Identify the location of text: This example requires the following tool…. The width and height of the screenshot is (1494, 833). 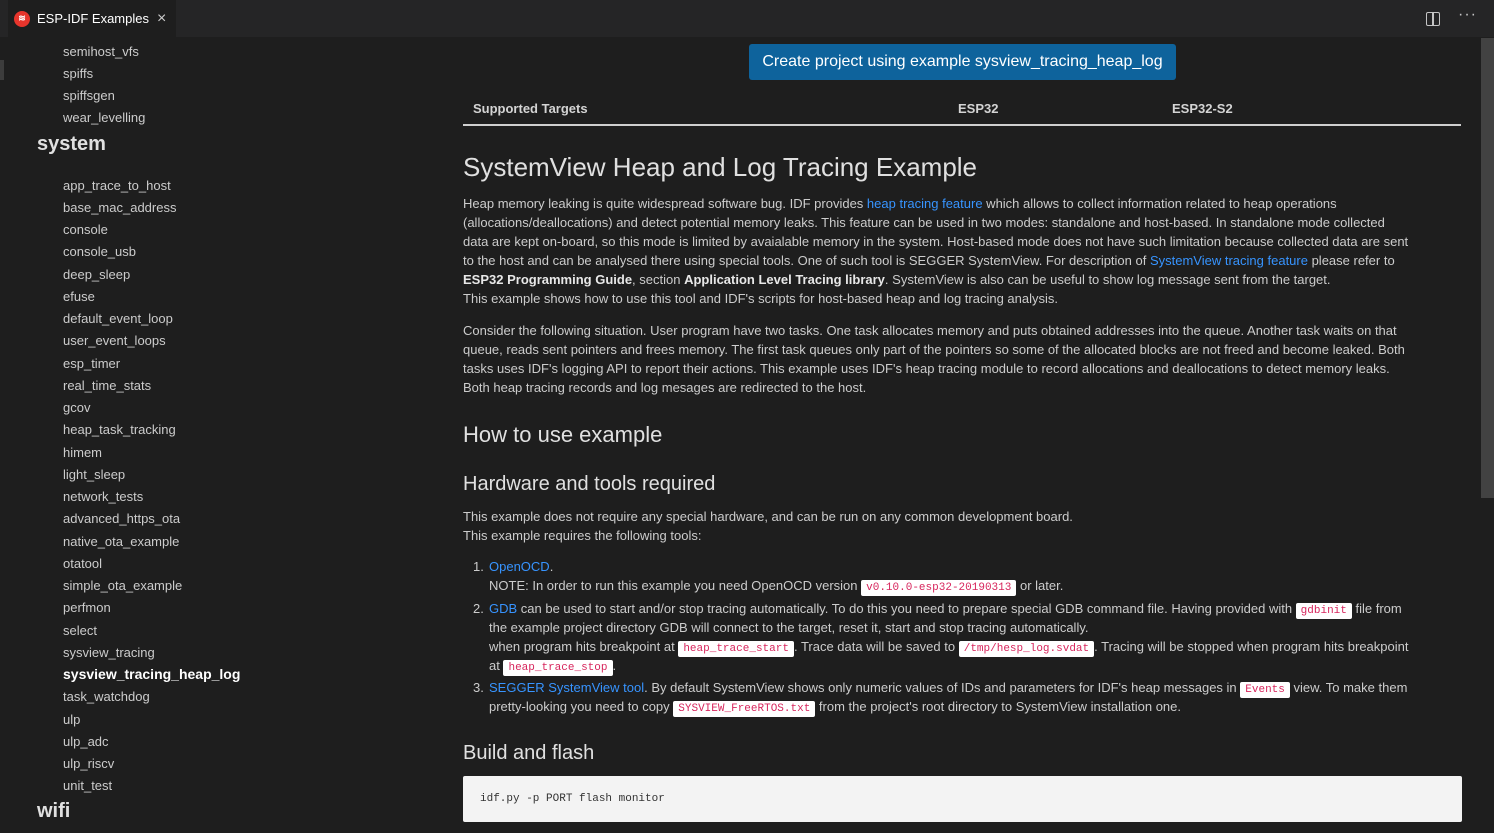
(582, 535).